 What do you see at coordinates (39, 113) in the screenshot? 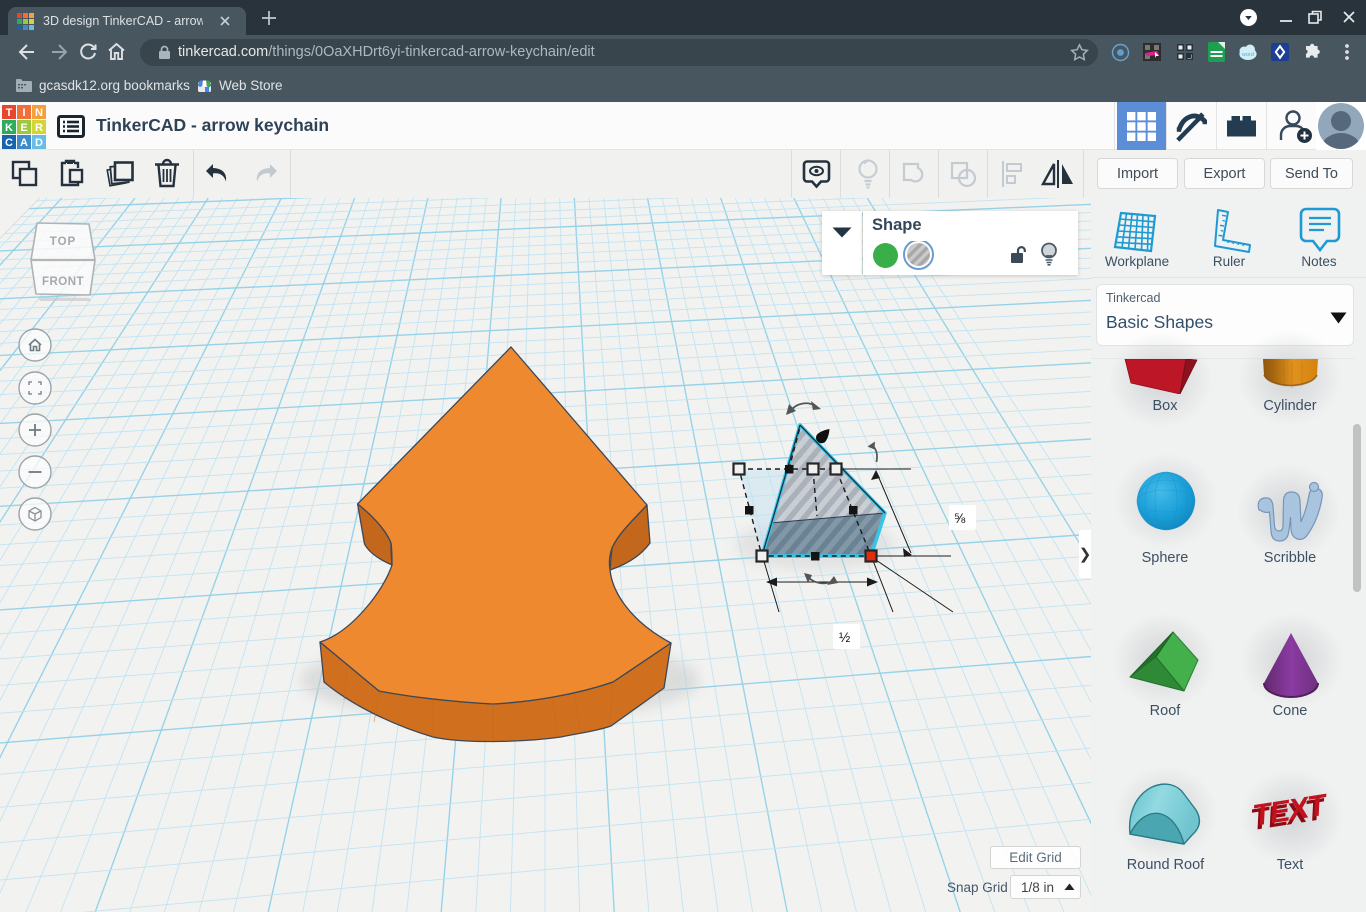
I see `svg-text: N` at bounding box center [39, 113].